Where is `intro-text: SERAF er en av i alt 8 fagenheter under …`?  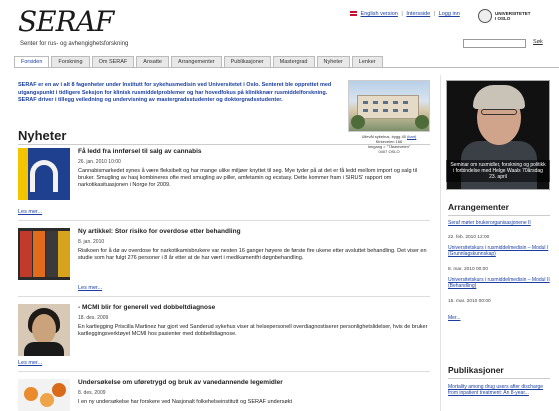
intro-text: SERAF er en av i alt 8 fagenheter under … is located at coordinates (175, 92).